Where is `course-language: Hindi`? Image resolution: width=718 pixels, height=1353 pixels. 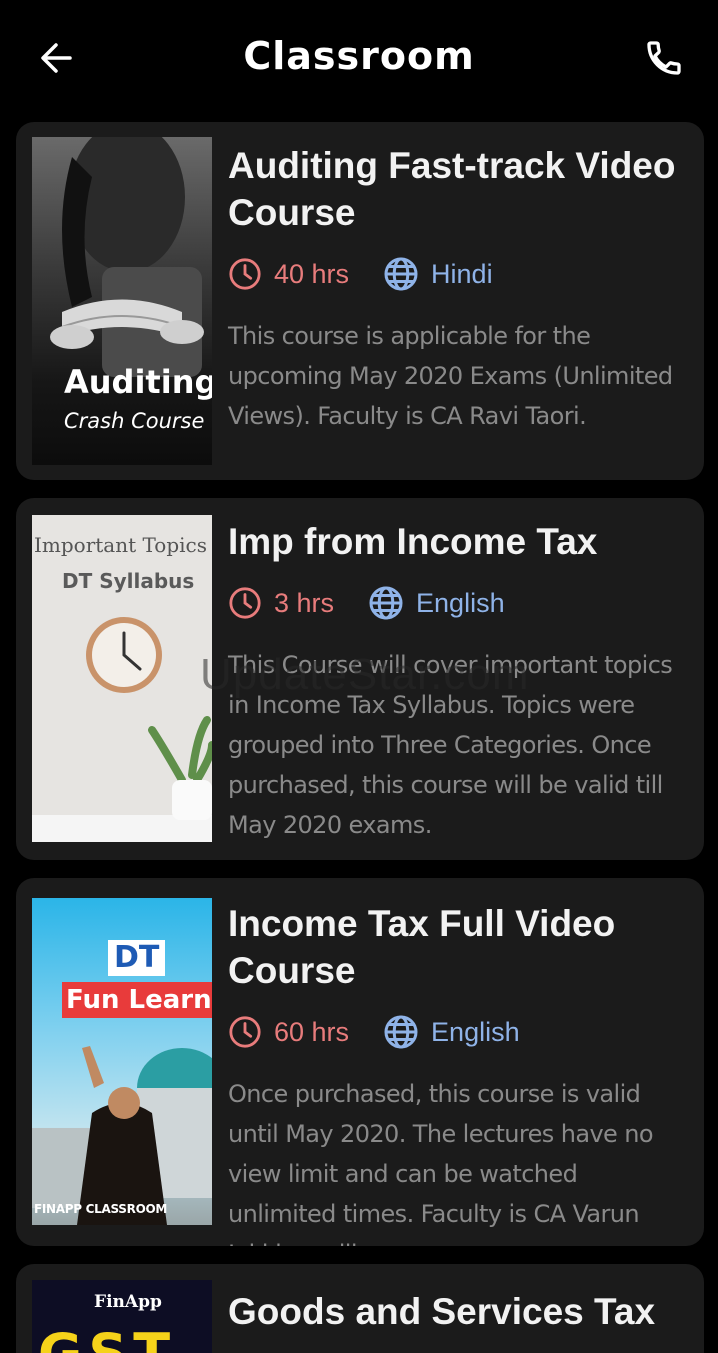 course-language: Hindi is located at coordinates (462, 273).